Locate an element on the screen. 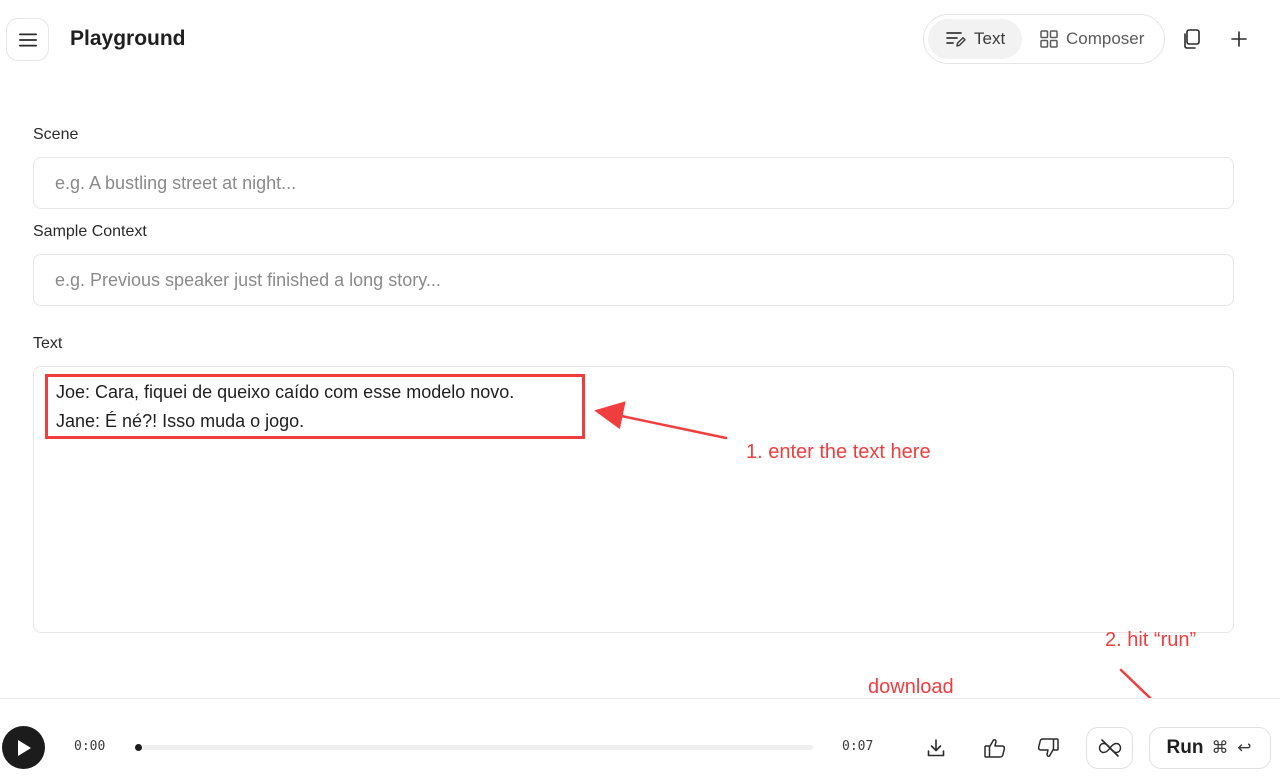 The image size is (1280, 778). add-button is located at coordinates (1239, 39).